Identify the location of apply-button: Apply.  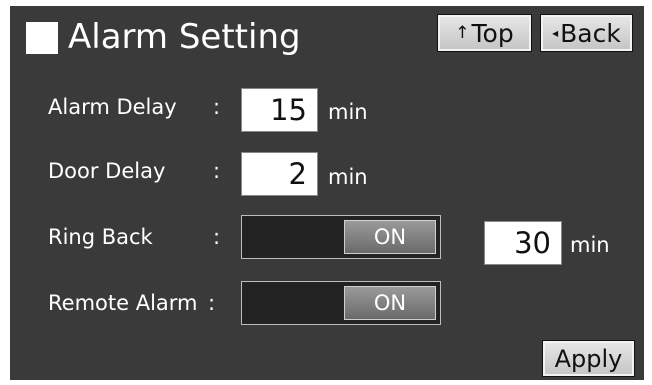
(588, 358).